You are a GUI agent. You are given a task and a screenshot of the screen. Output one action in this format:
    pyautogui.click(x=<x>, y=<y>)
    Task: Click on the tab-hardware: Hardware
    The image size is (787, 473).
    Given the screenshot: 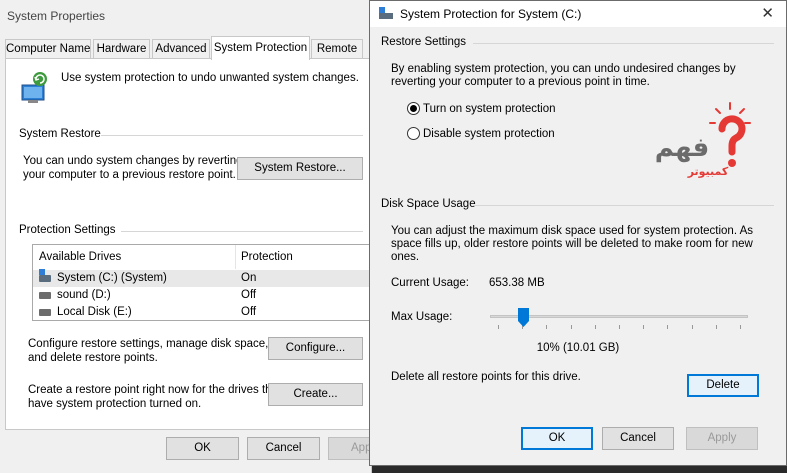 What is the action you would take?
    pyautogui.click(x=121, y=49)
    